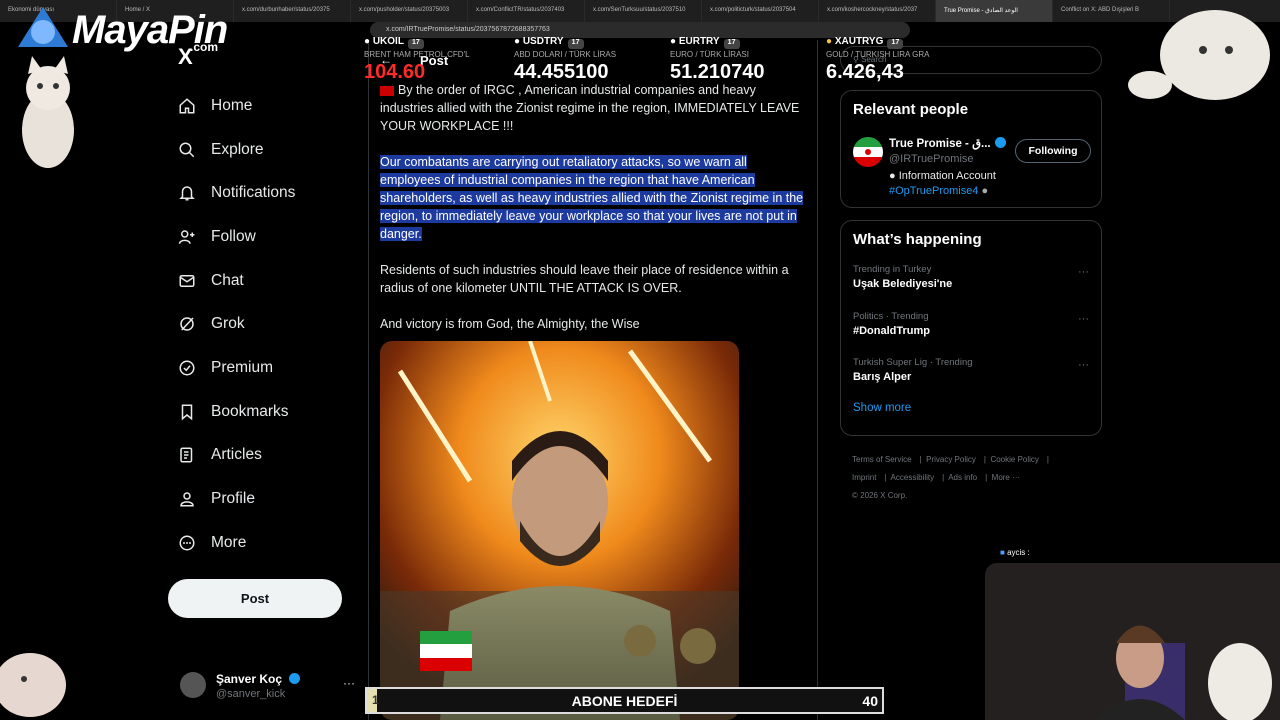 The height and width of the screenshot is (720, 1280). I want to click on bell-icon, so click(187, 193).